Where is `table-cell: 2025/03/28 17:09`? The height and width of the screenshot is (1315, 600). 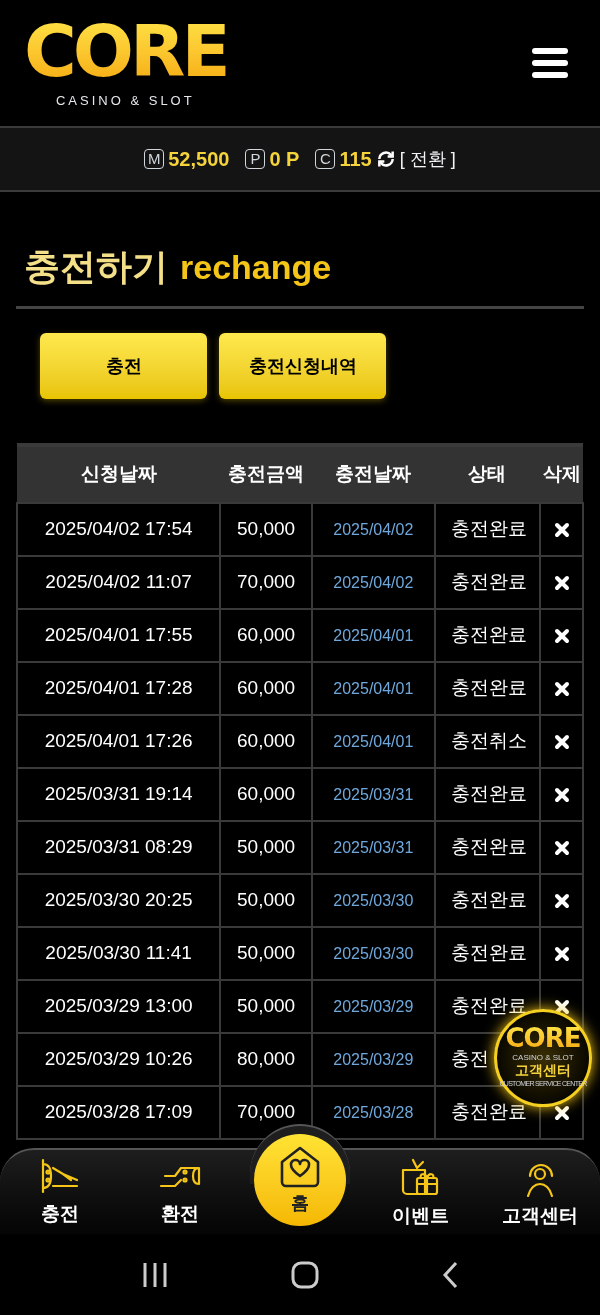 table-cell: 2025/03/28 17:09 is located at coordinates (119, 1112).